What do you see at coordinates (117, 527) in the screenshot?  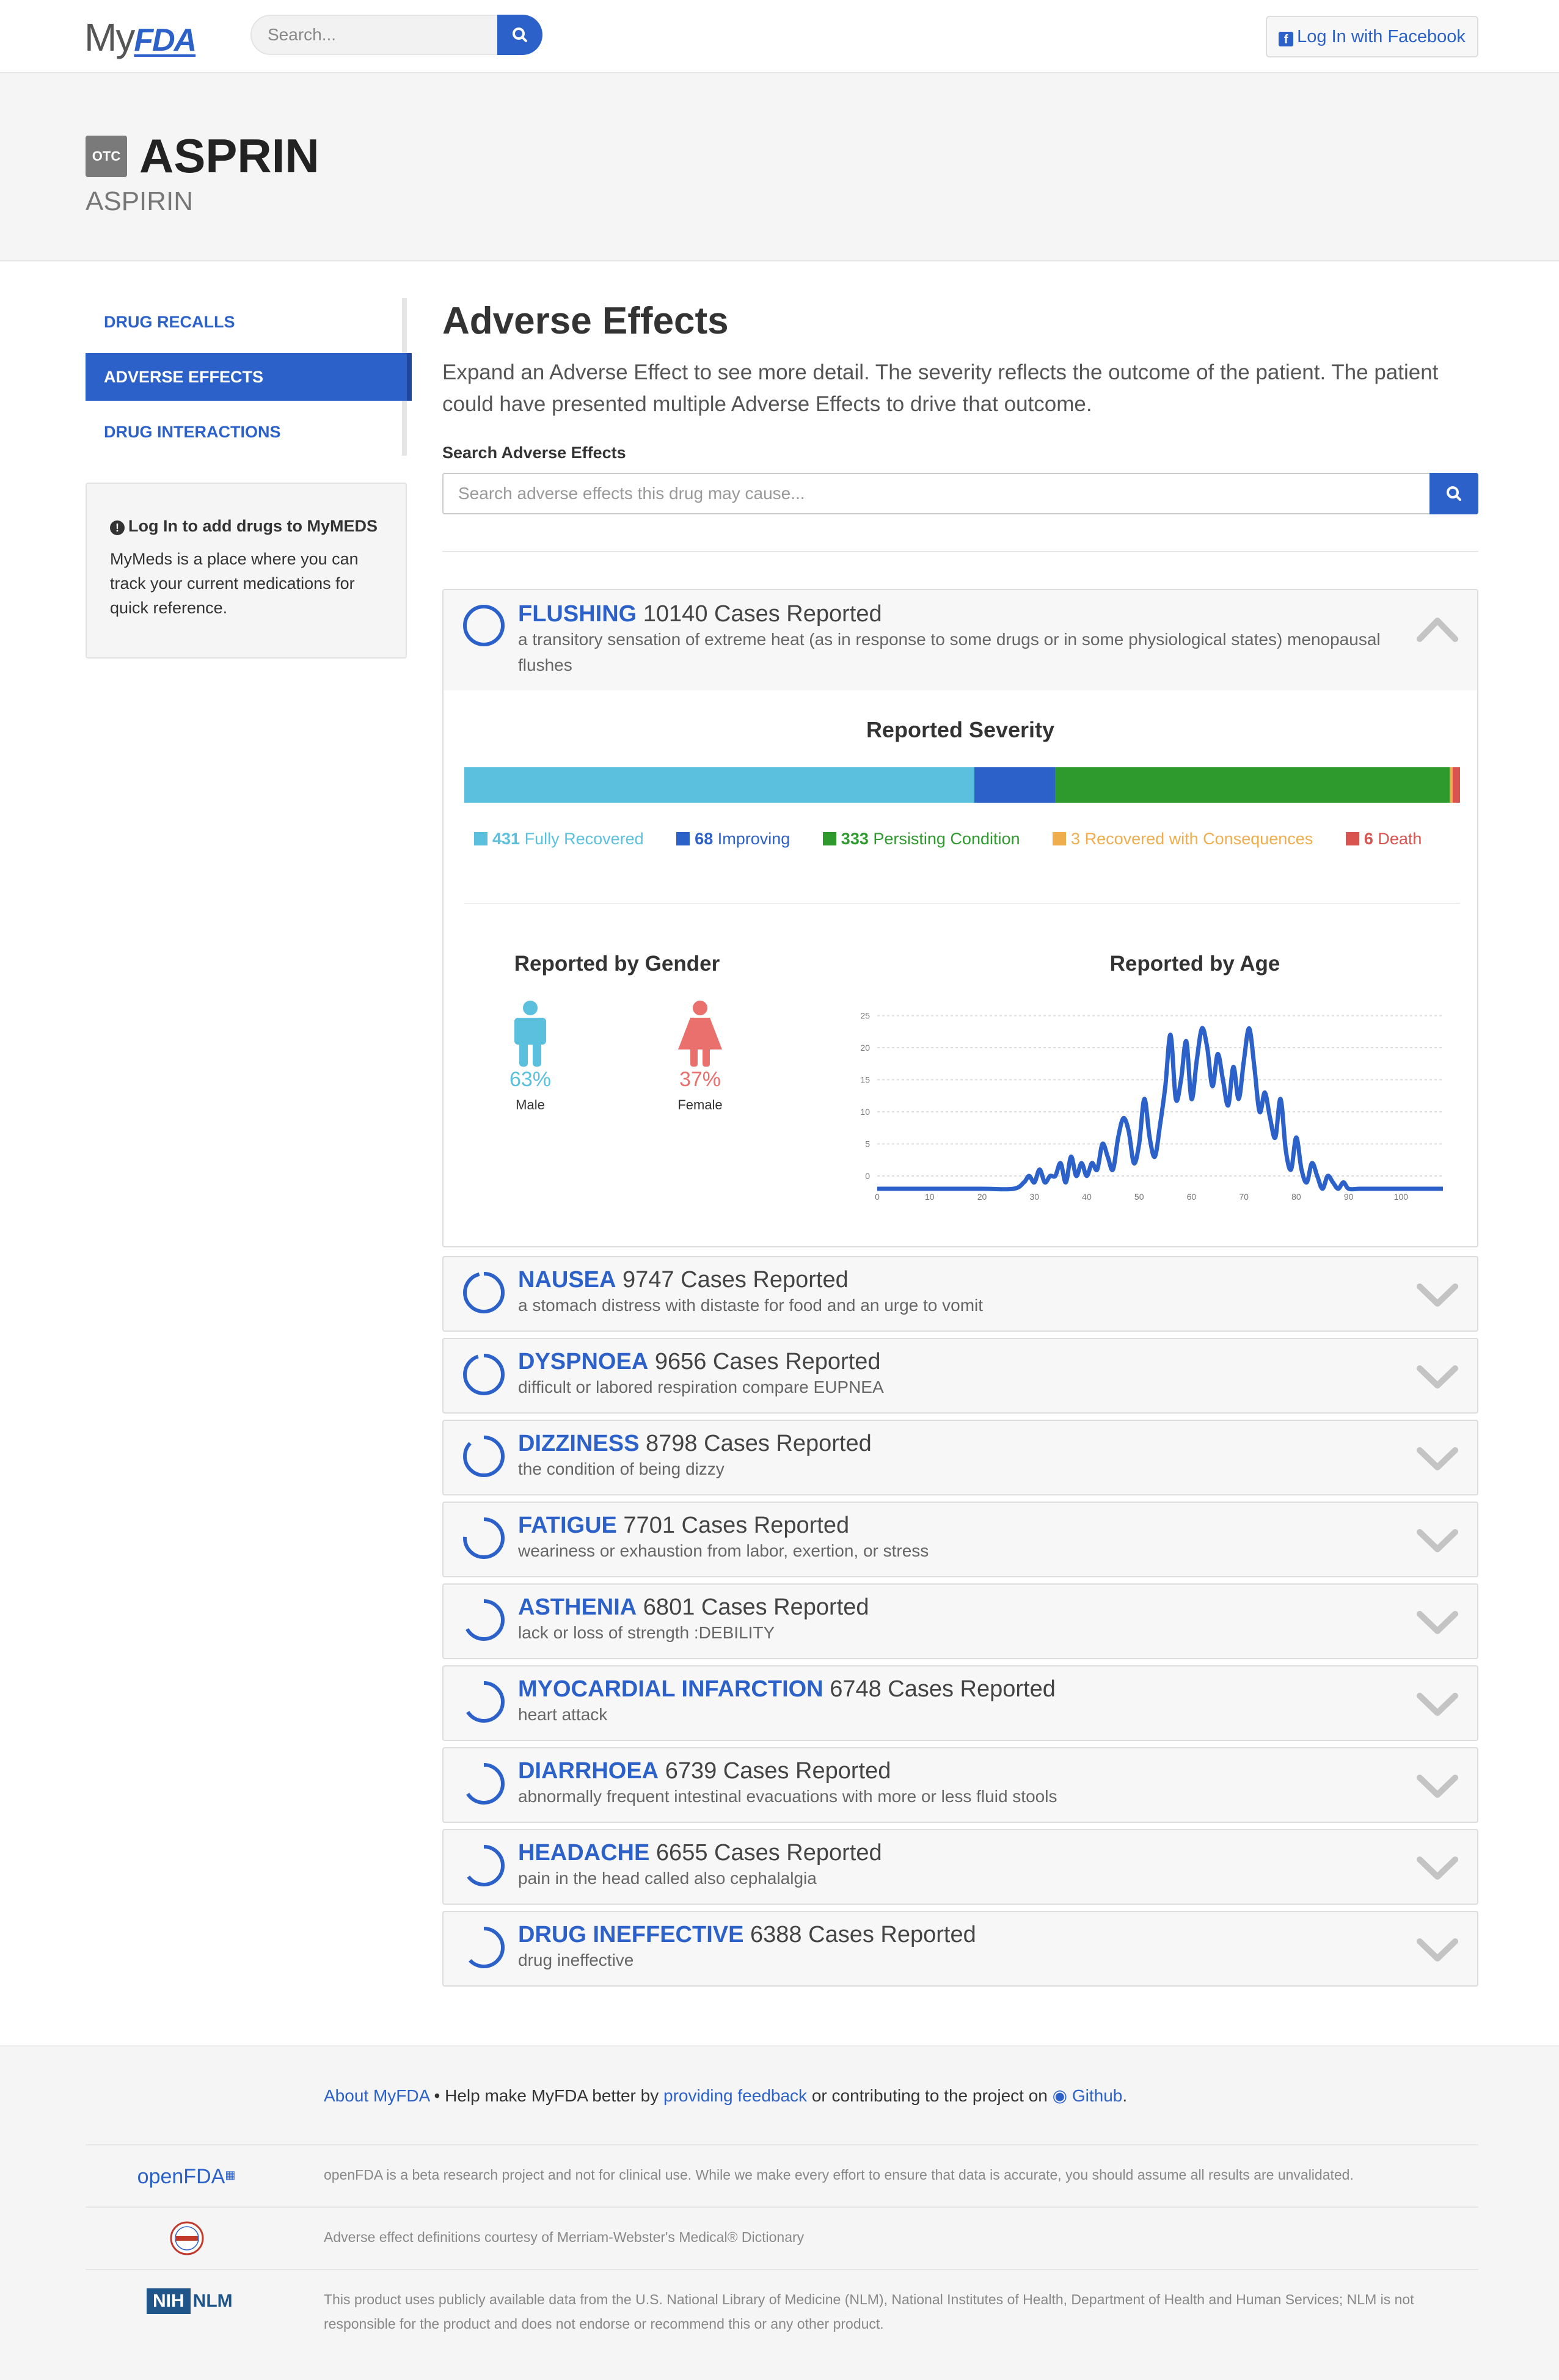 I see `info-icon: !` at bounding box center [117, 527].